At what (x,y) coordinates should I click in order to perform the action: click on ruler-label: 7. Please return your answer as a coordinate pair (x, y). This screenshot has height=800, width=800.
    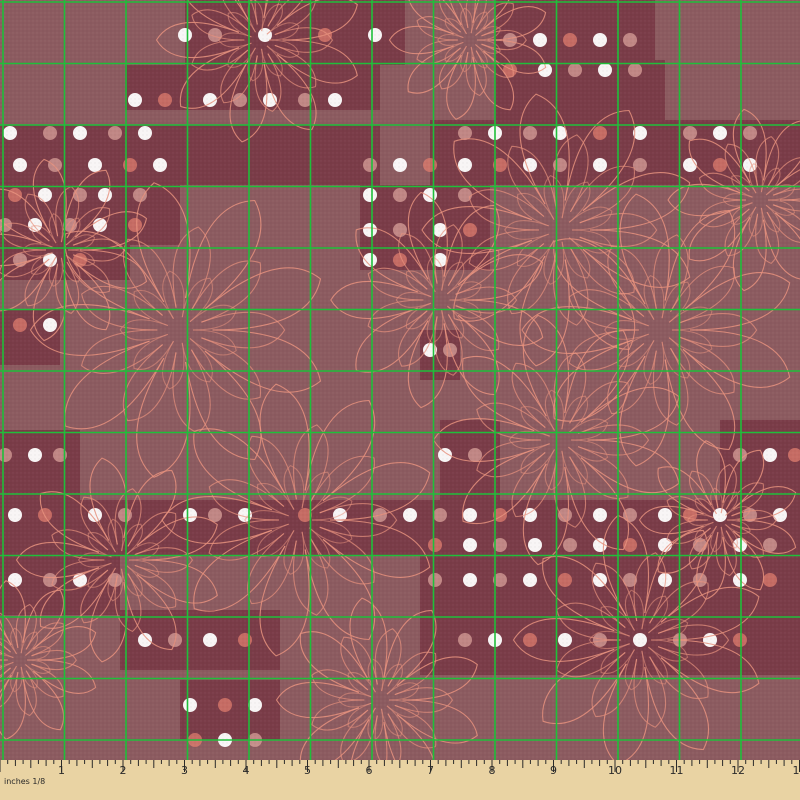
    Looking at the image, I should click on (430, 770).